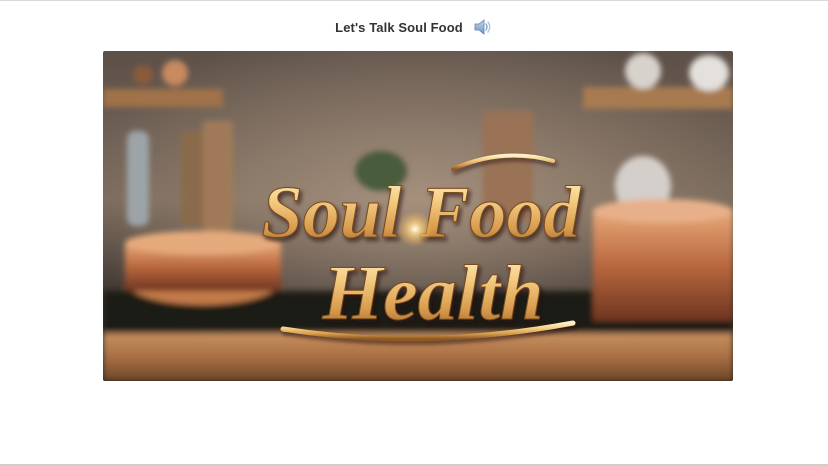  I want to click on logo-line-2: Health, so click(432, 292).